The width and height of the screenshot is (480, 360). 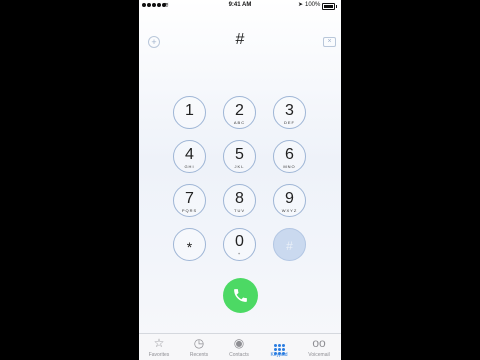 I want to click on key-digit: 9, so click(x=289, y=198).